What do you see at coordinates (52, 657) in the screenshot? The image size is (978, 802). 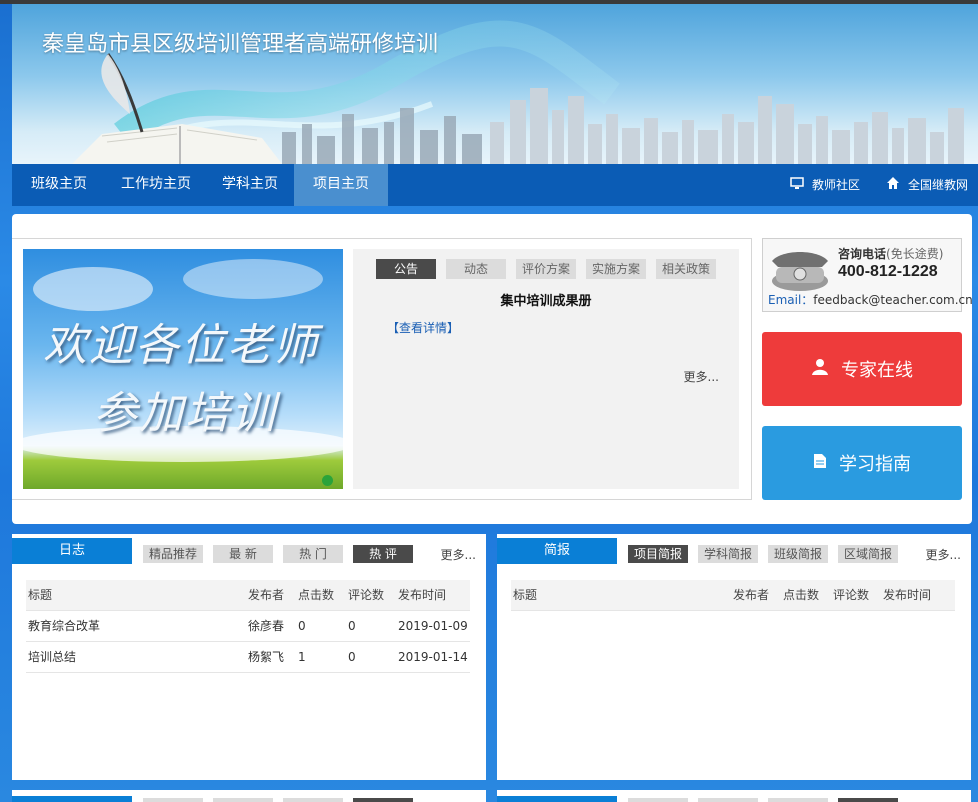 I see `row-title: 培训总结` at bounding box center [52, 657].